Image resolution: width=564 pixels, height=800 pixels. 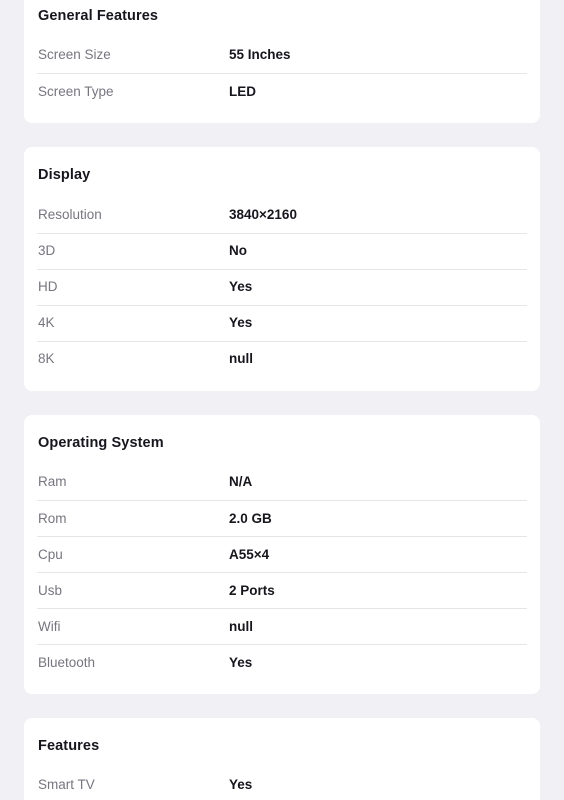 What do you see at coordinates (242, 91) in the screenshot?
I see `spec-value: LED` at bounding box center [242, 91].